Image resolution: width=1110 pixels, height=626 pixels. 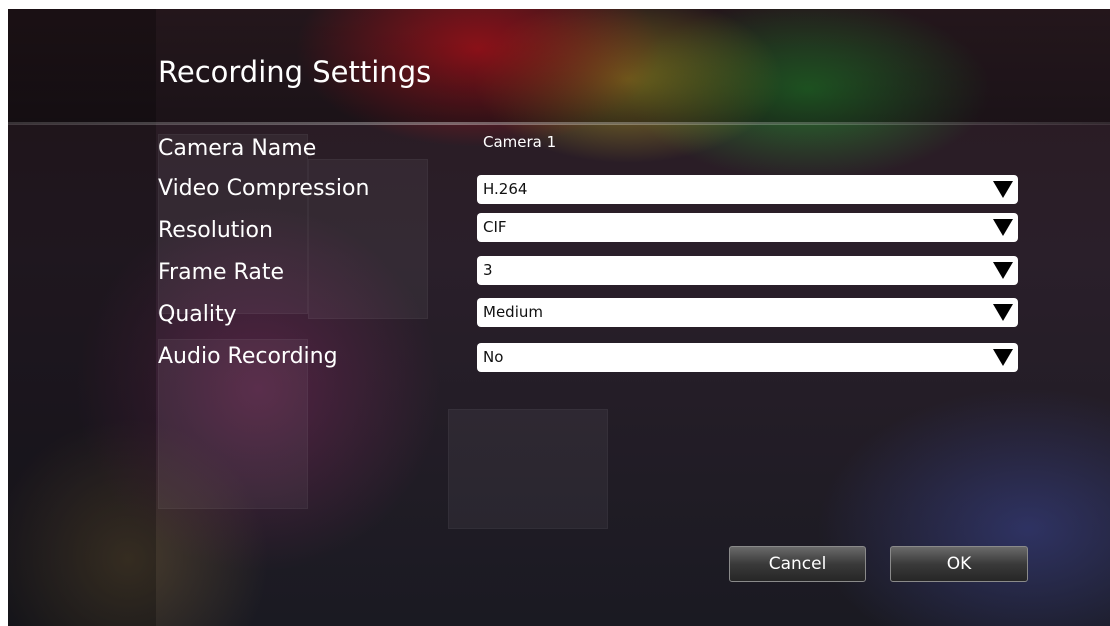 I want to click on header-divider, so click(x=559, y=123).